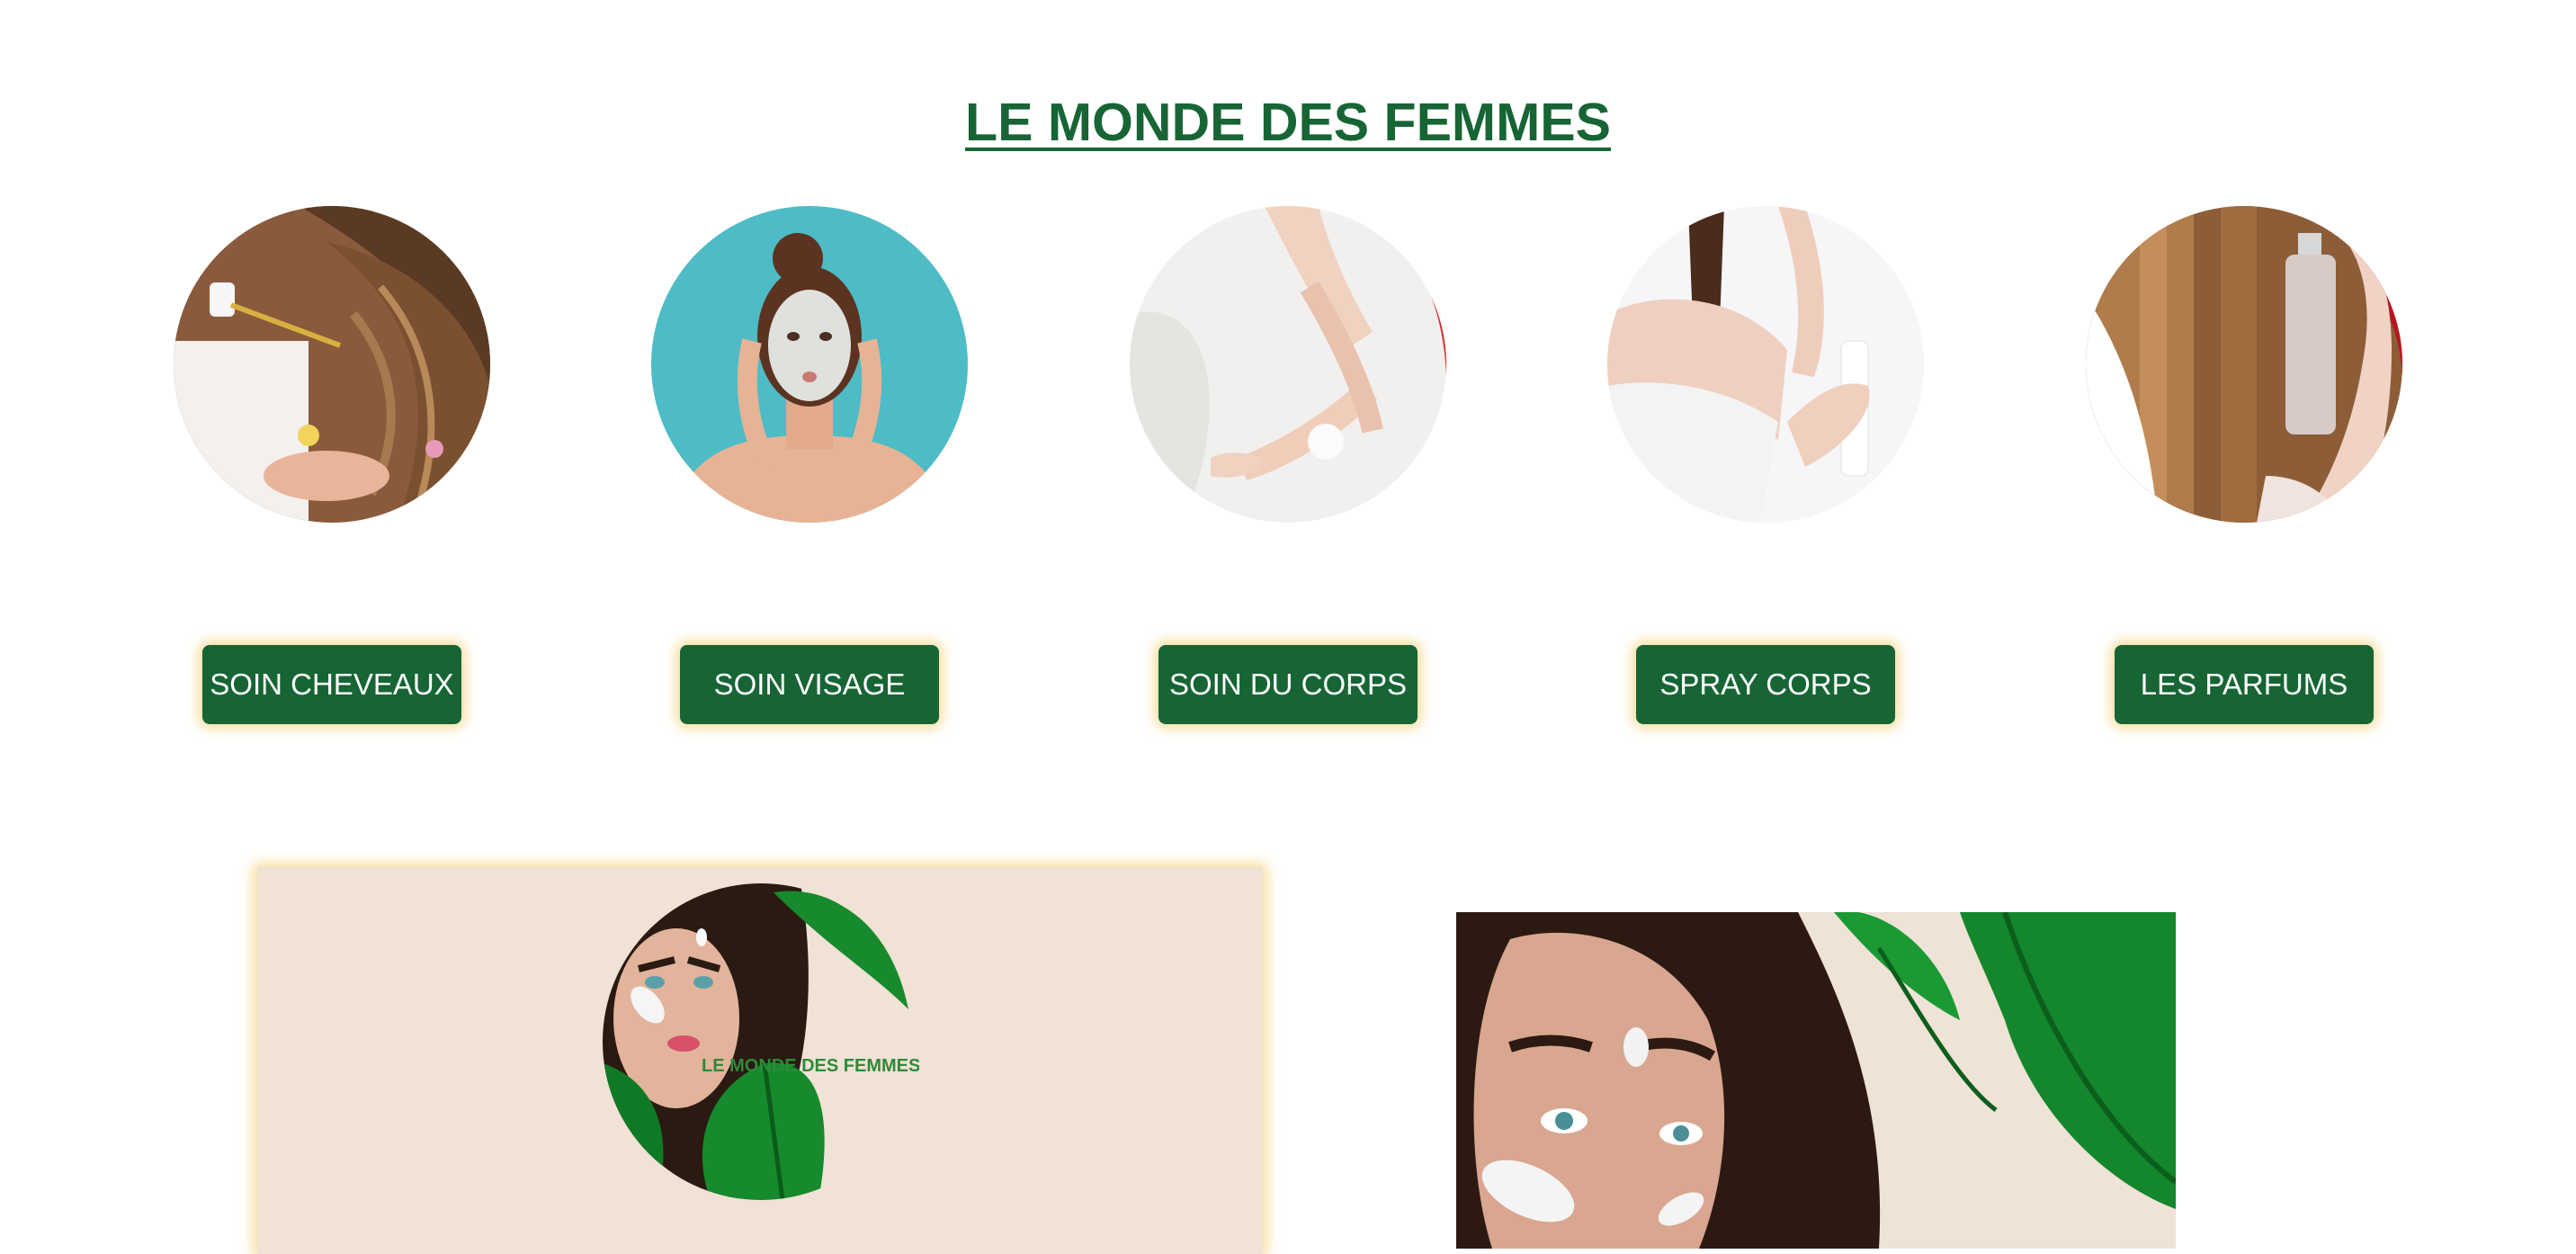 The height and width of the screenshot is (1254, 2576). What do you see at coordinates (331, 685) in the screenshot?
I see `category-button-soin-cheveaux: SOIN CHEVEAUX` at bounding box center [331, 685].